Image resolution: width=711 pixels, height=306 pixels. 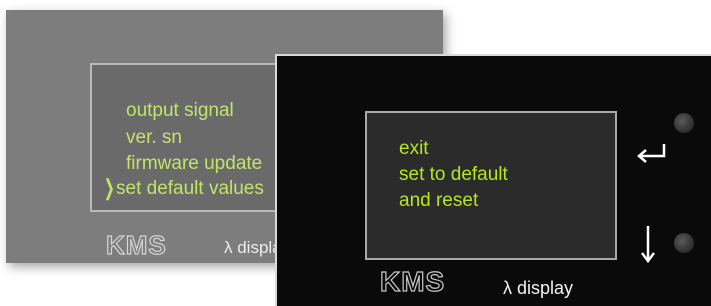 I want to click on menu-item-output-signal: output signal, so click(x=180, y=110).